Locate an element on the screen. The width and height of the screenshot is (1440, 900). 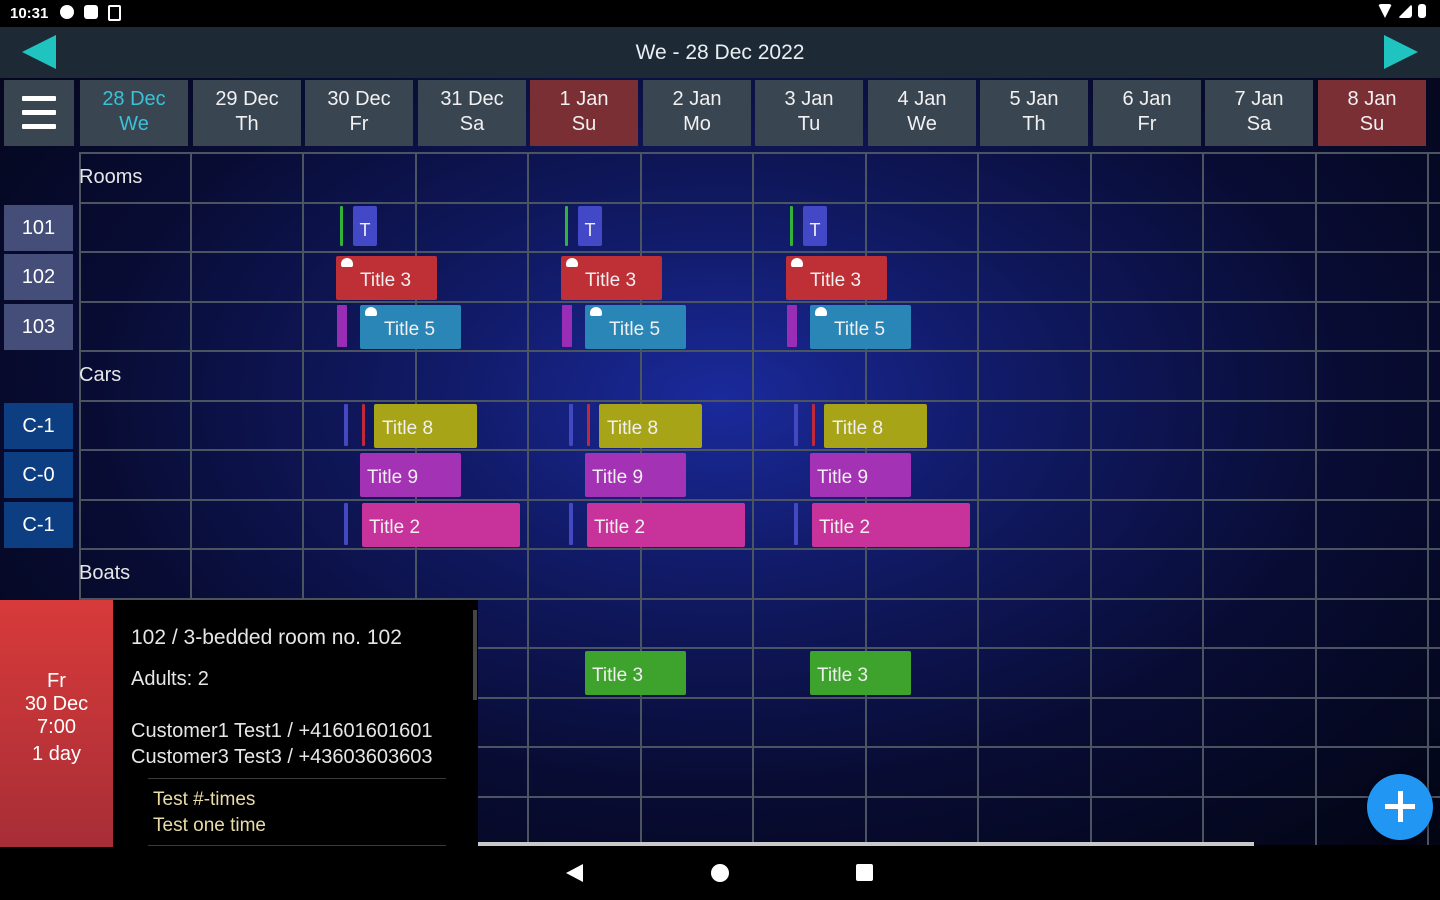
chat-notification-icon is located at coordinates (67, 12).